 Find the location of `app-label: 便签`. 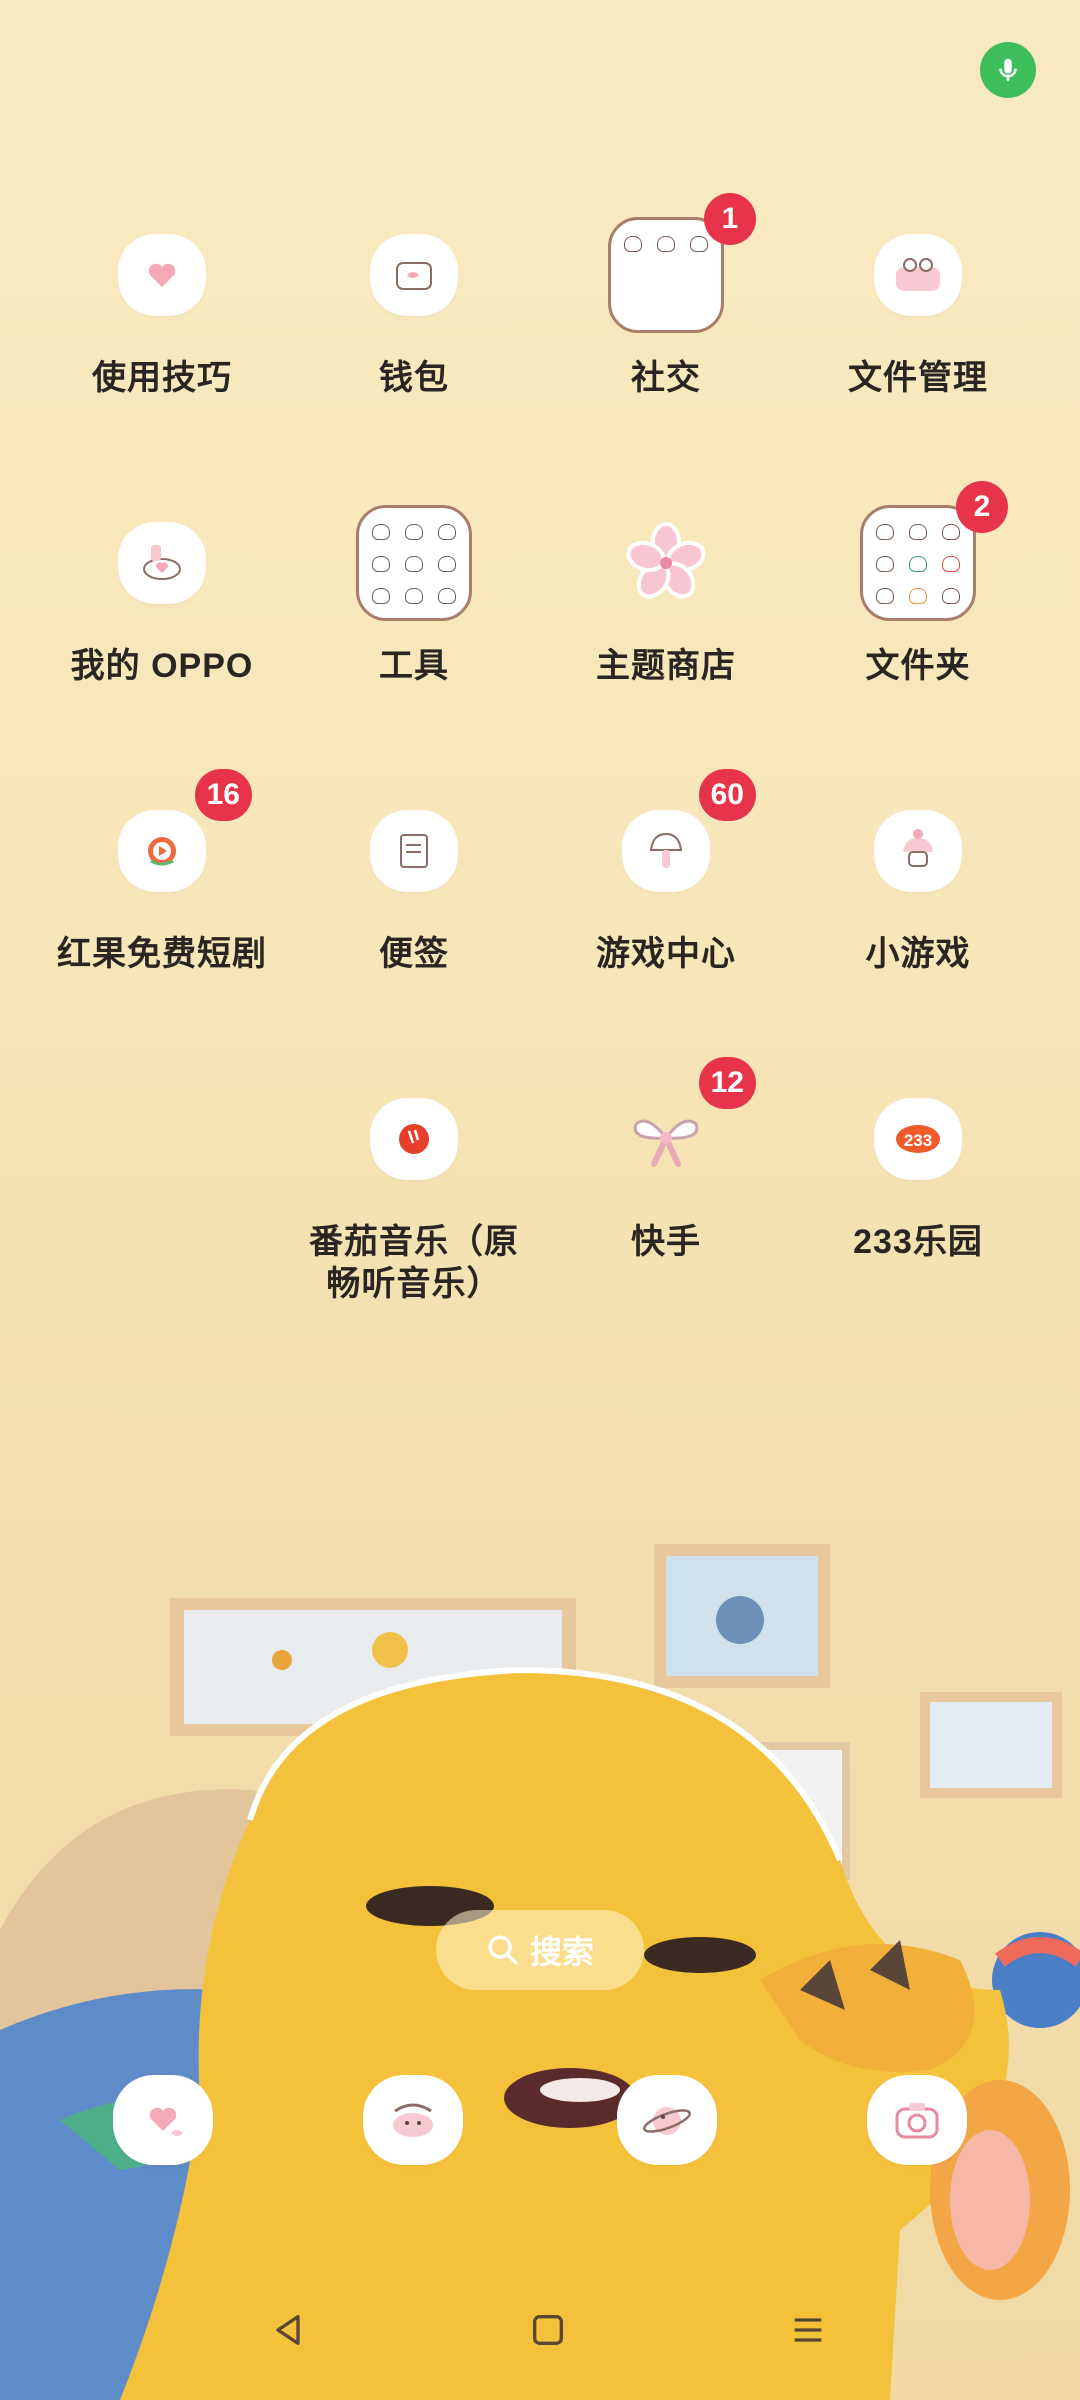

app-label: 便签 is located at coordinates (414, 954).